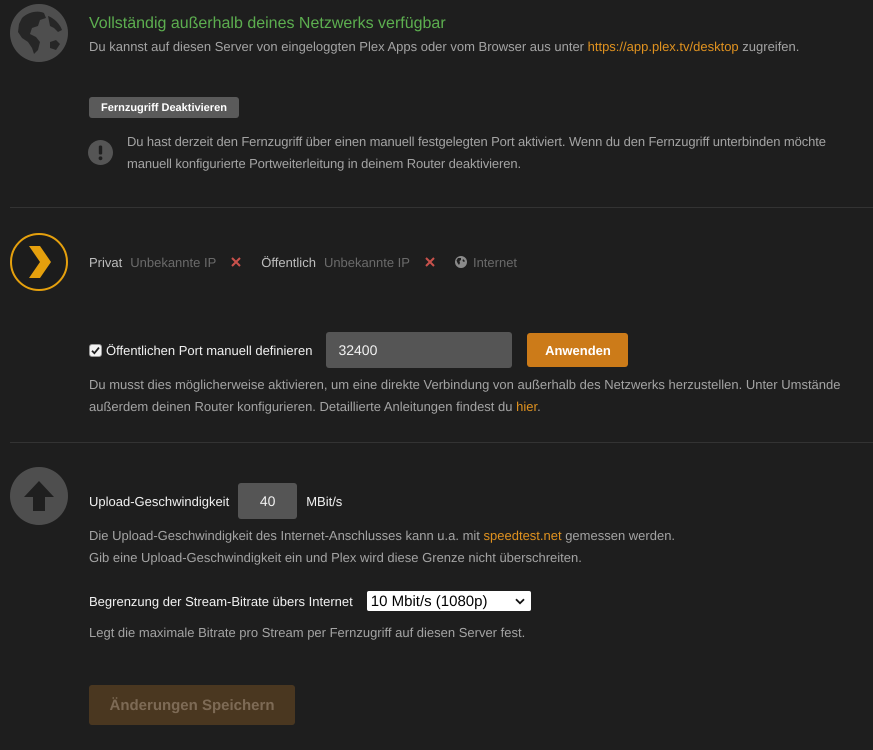 This screenshot has width=873, height=750. Describe the element at coordinates (495, 262) in the screenshot. I see `internet-label: Internet` at that location.